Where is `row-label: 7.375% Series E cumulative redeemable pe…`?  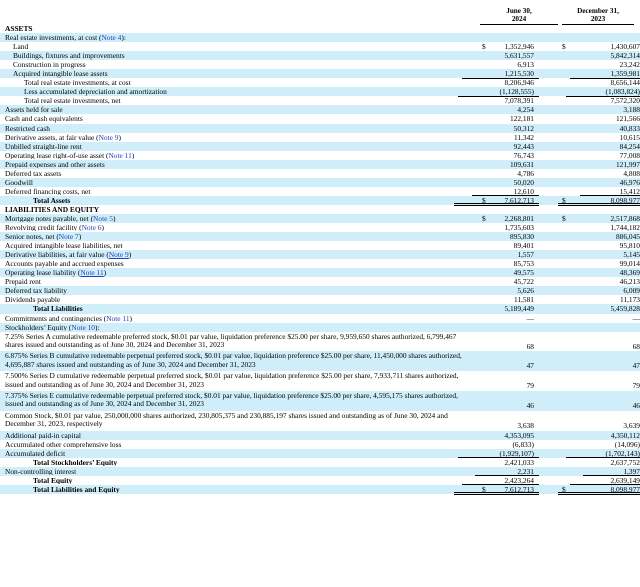
row-label: 7.375% Series E cumulative redeemable pe… is located at coordinates (240, 400).